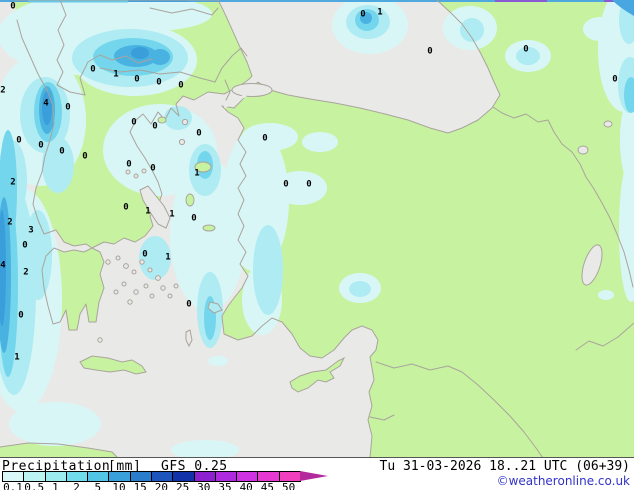 The height and width of the screenshot is (490, 634). What do you see at coordinates (209, 228) in the screenshot?
I see `samos-island` at bounding box center [209, 228].